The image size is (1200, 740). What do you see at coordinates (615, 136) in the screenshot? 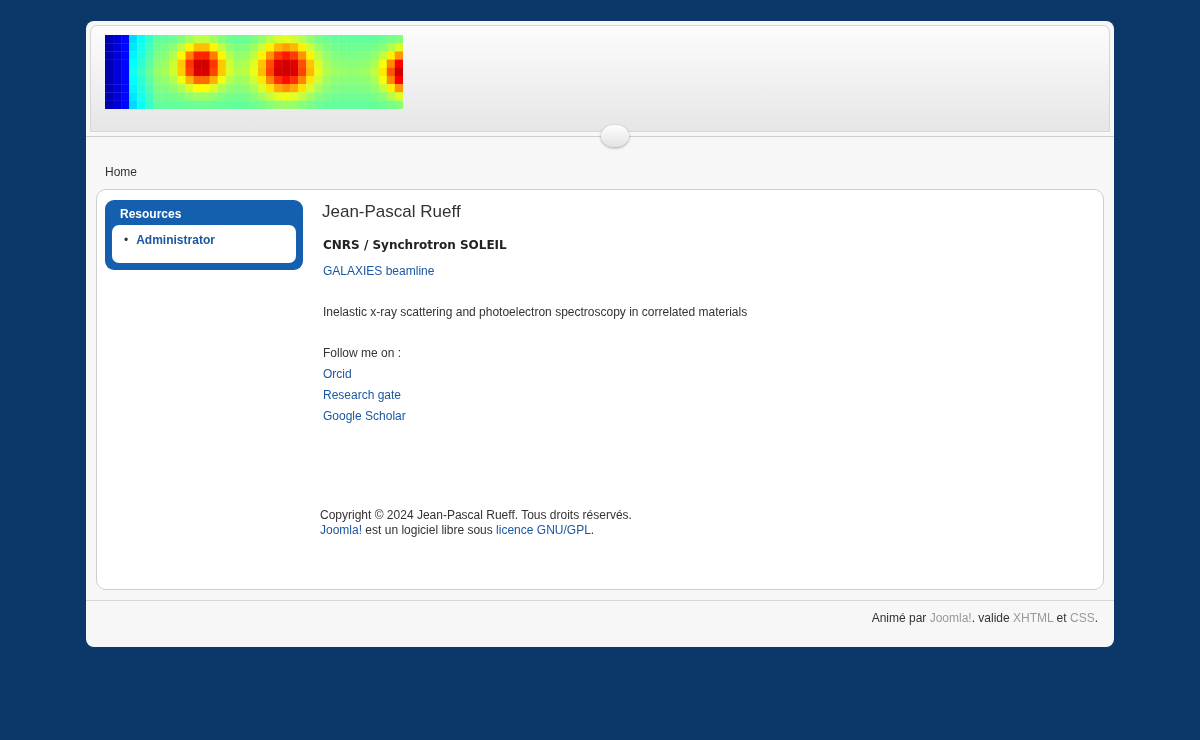
I see `toggle-handle` at bounding box center [615, 136].